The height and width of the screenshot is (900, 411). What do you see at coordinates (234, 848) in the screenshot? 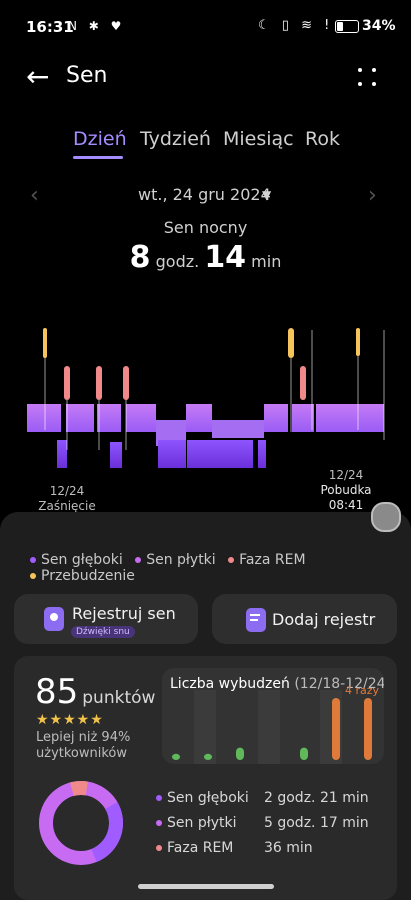
I see `stat-rem: Faza REM 36 min` at bounding box center [234, 848].